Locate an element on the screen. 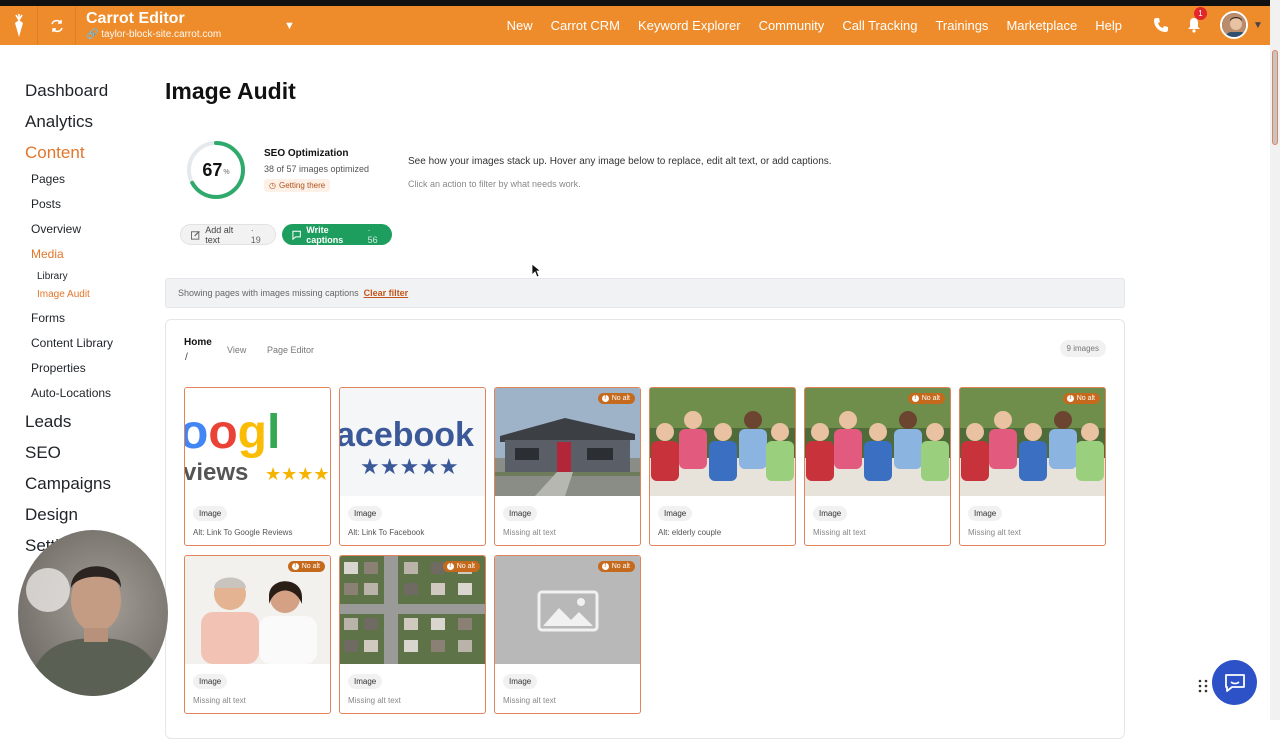 The image size is (1280, 739). status-badge: ◷ Getting there is located at coordinates (297, 185).